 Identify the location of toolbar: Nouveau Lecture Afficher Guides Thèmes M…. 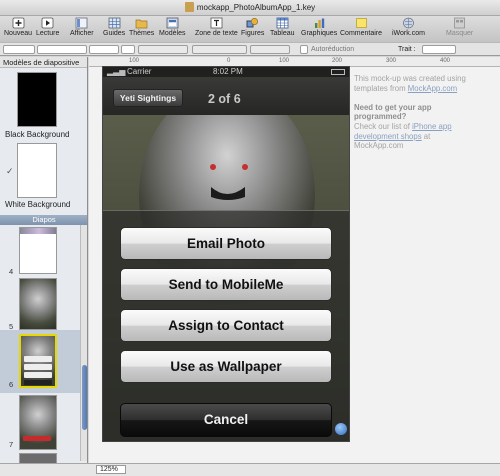
(250, 29).